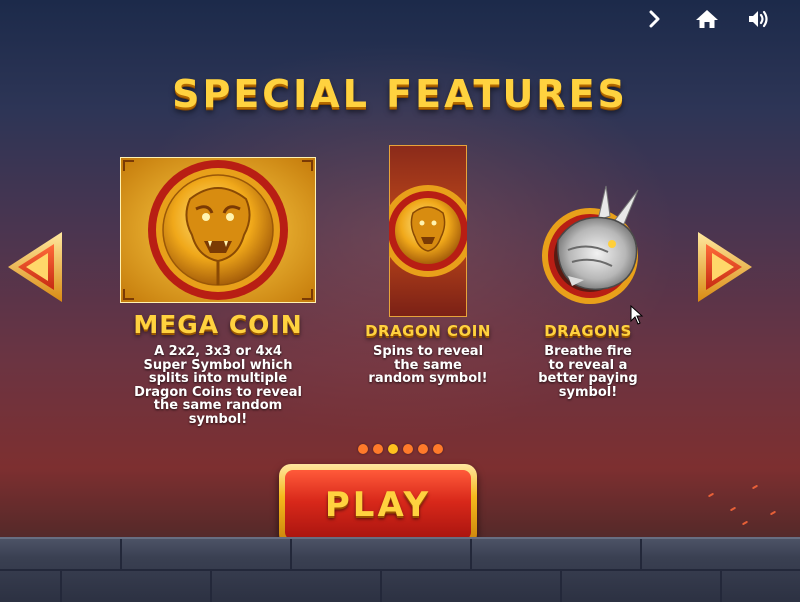 The height and width of the screenshot is (602, 800). I want to click on description-line: splits into multiple, so click(218, 378).